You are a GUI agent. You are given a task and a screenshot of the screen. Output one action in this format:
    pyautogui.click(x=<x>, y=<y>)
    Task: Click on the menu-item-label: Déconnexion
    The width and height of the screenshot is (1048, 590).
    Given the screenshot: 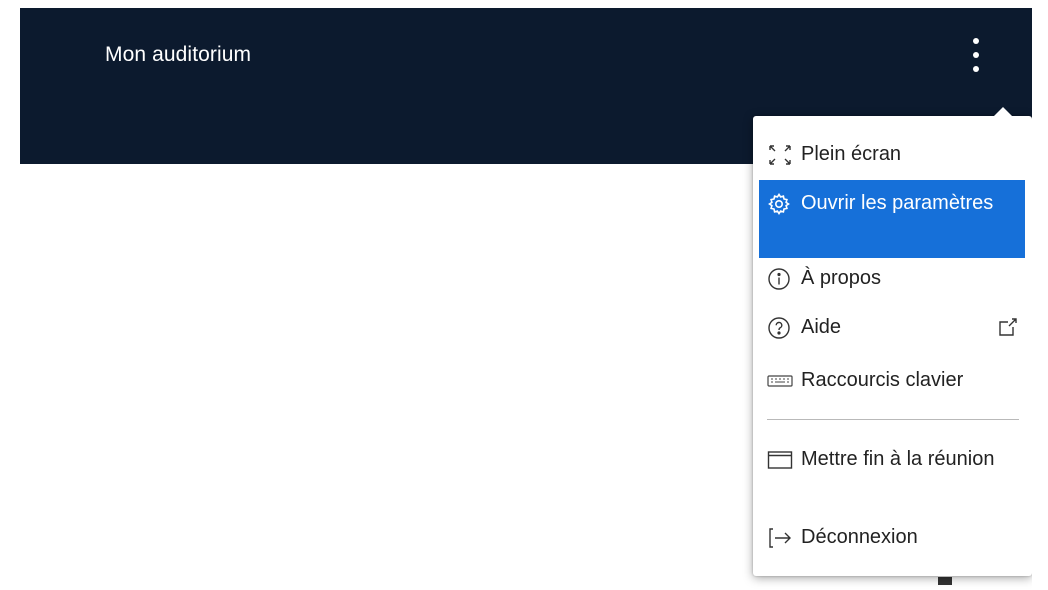 What is the action you would take?
    pyautogui.click(x=859, y=537)
    